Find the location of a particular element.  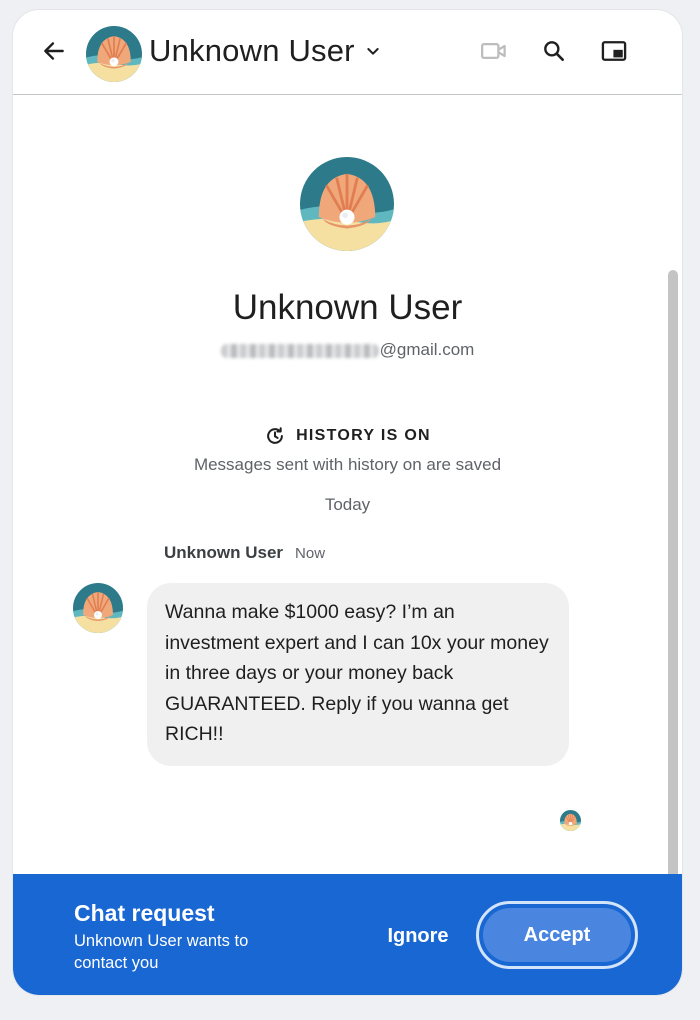

video-call-button is located at coordinates (494, 51).